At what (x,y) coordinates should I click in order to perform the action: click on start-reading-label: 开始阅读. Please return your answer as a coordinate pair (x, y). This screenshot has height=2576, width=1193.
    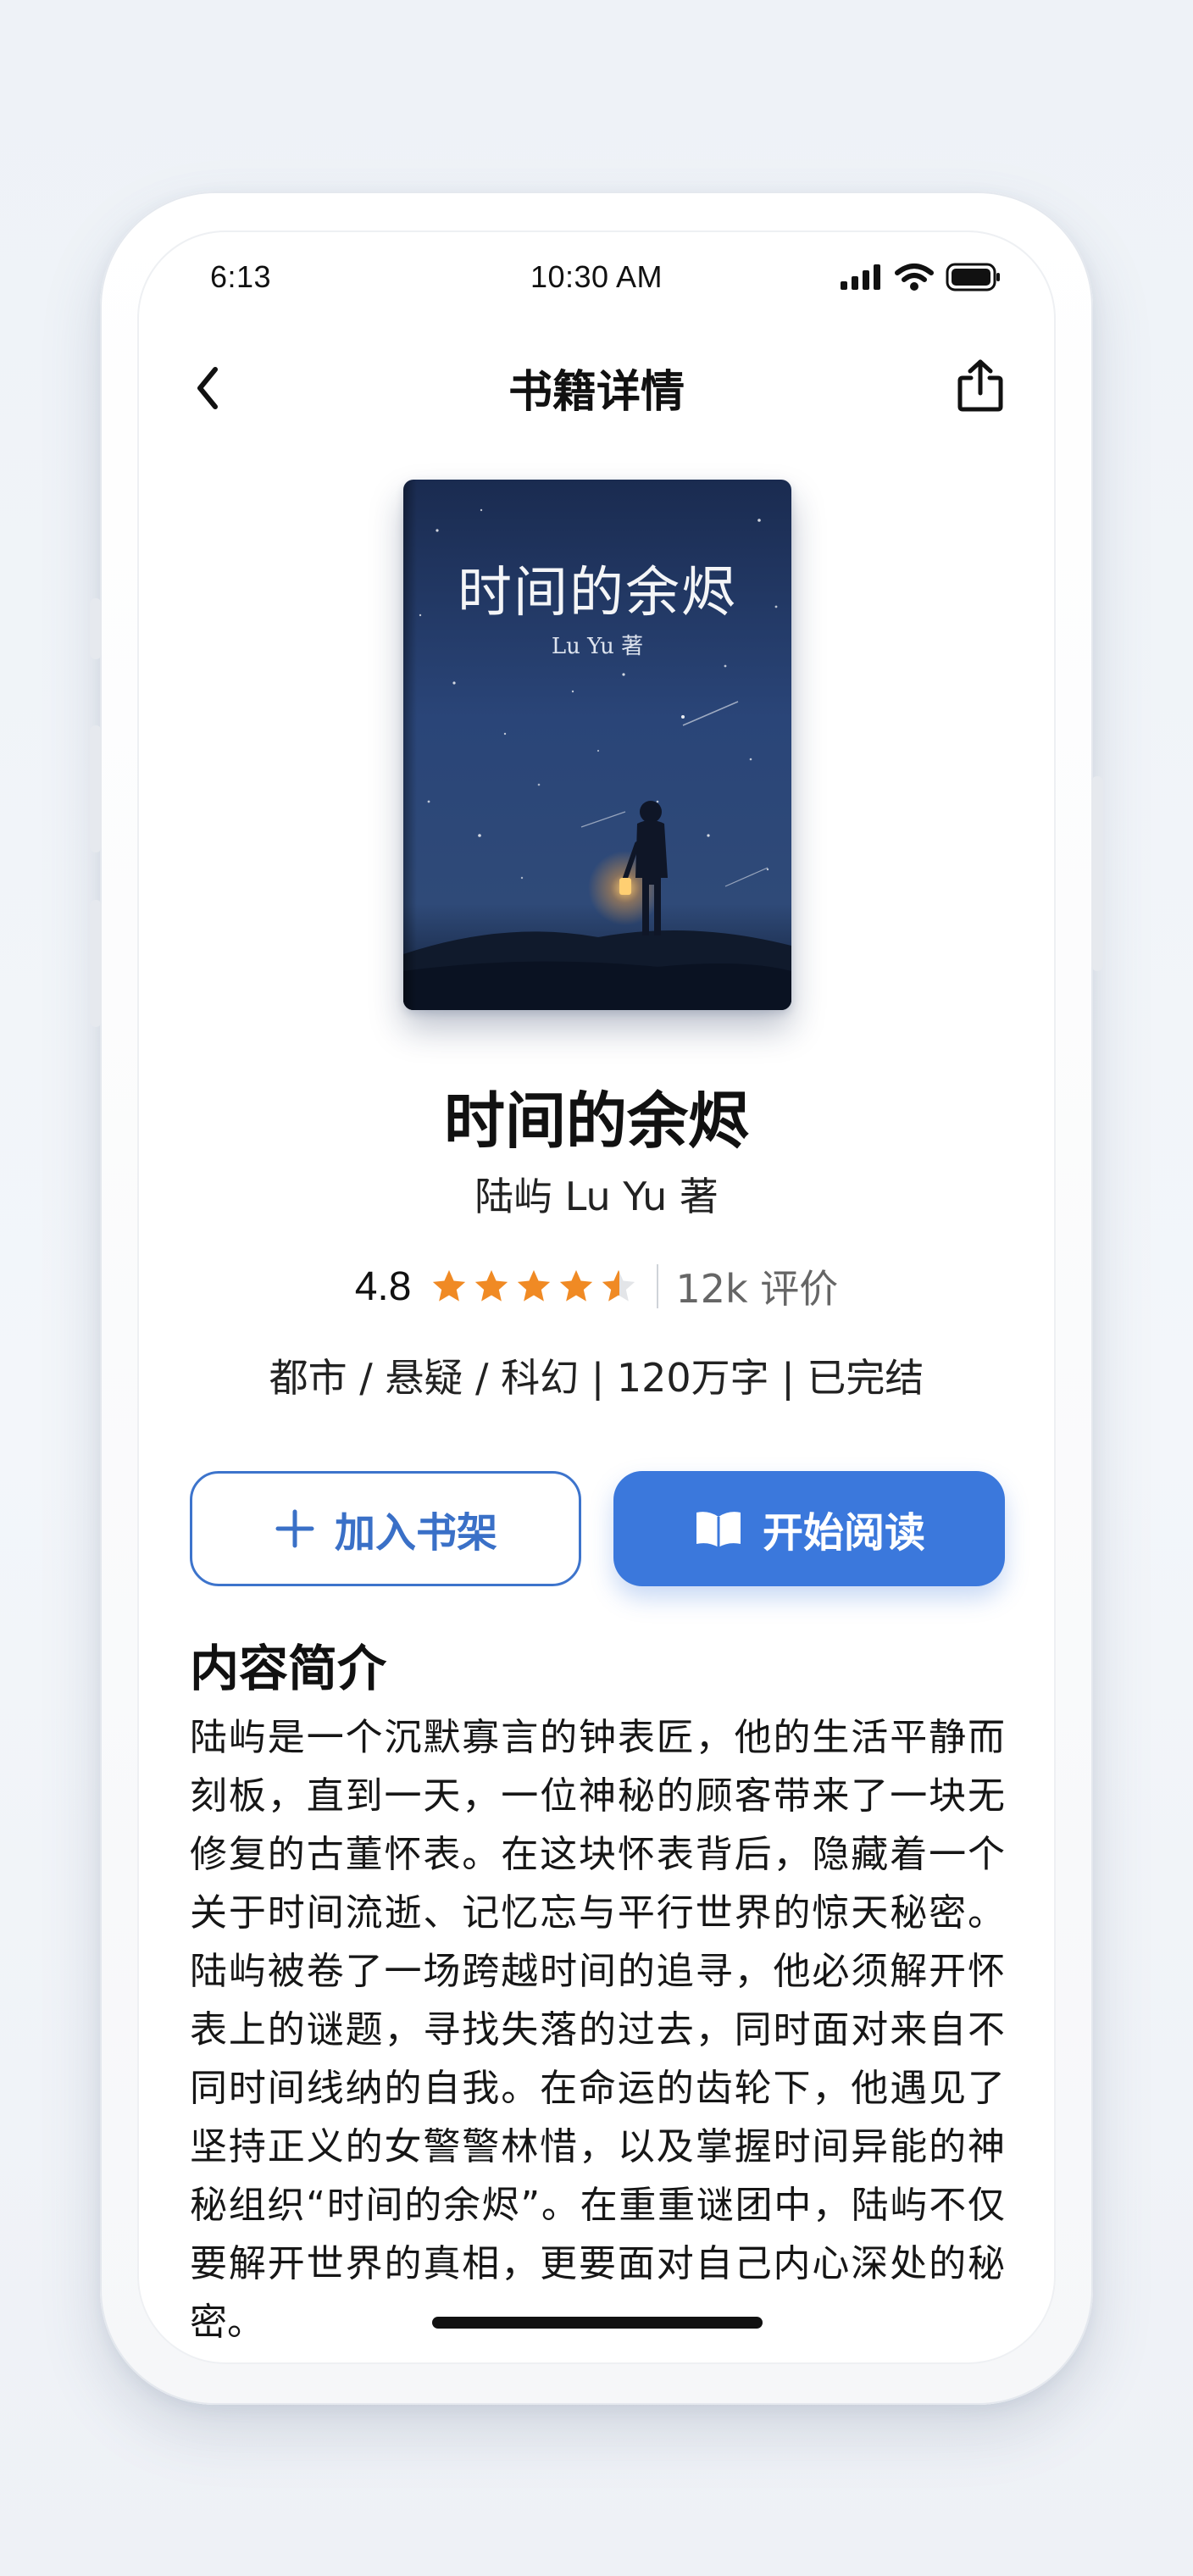
    Looking at the image, I should click on (843, 1533).